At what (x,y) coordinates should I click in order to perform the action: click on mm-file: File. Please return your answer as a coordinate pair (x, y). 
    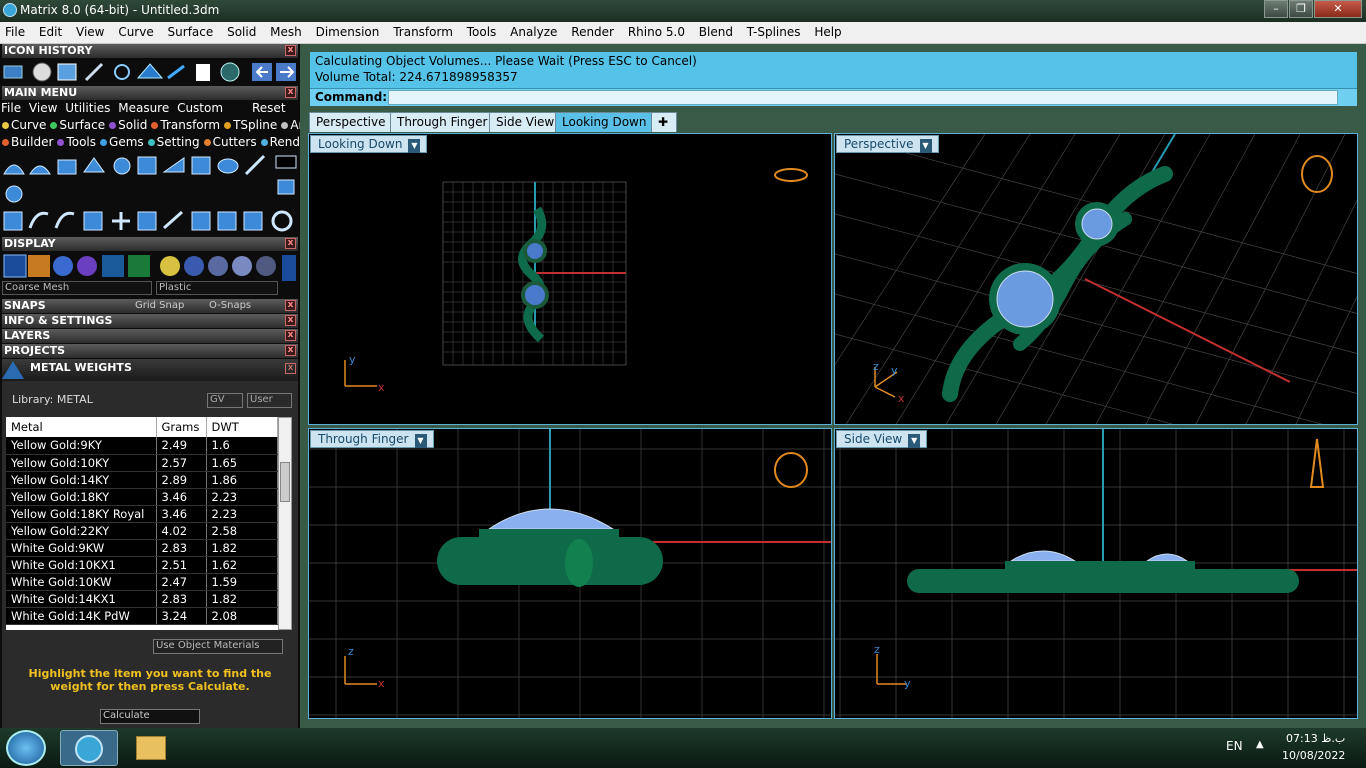
    Looking at the image, I should click on (11, 108).